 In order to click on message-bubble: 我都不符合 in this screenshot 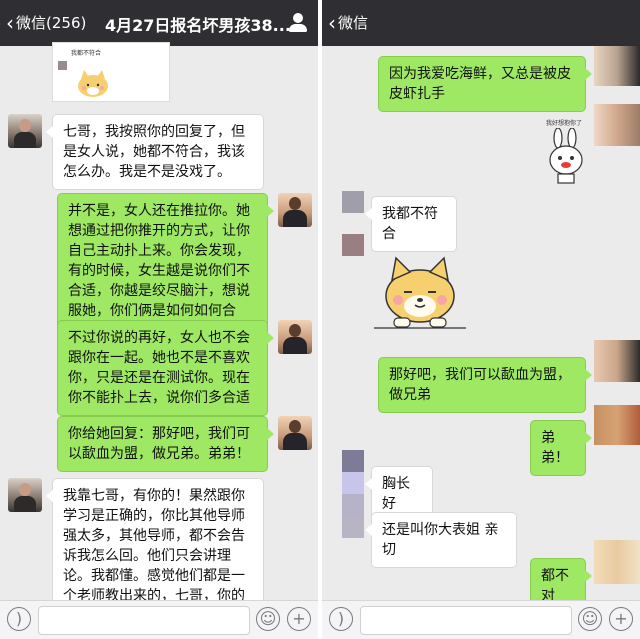, I will do `click(411, 224)`.